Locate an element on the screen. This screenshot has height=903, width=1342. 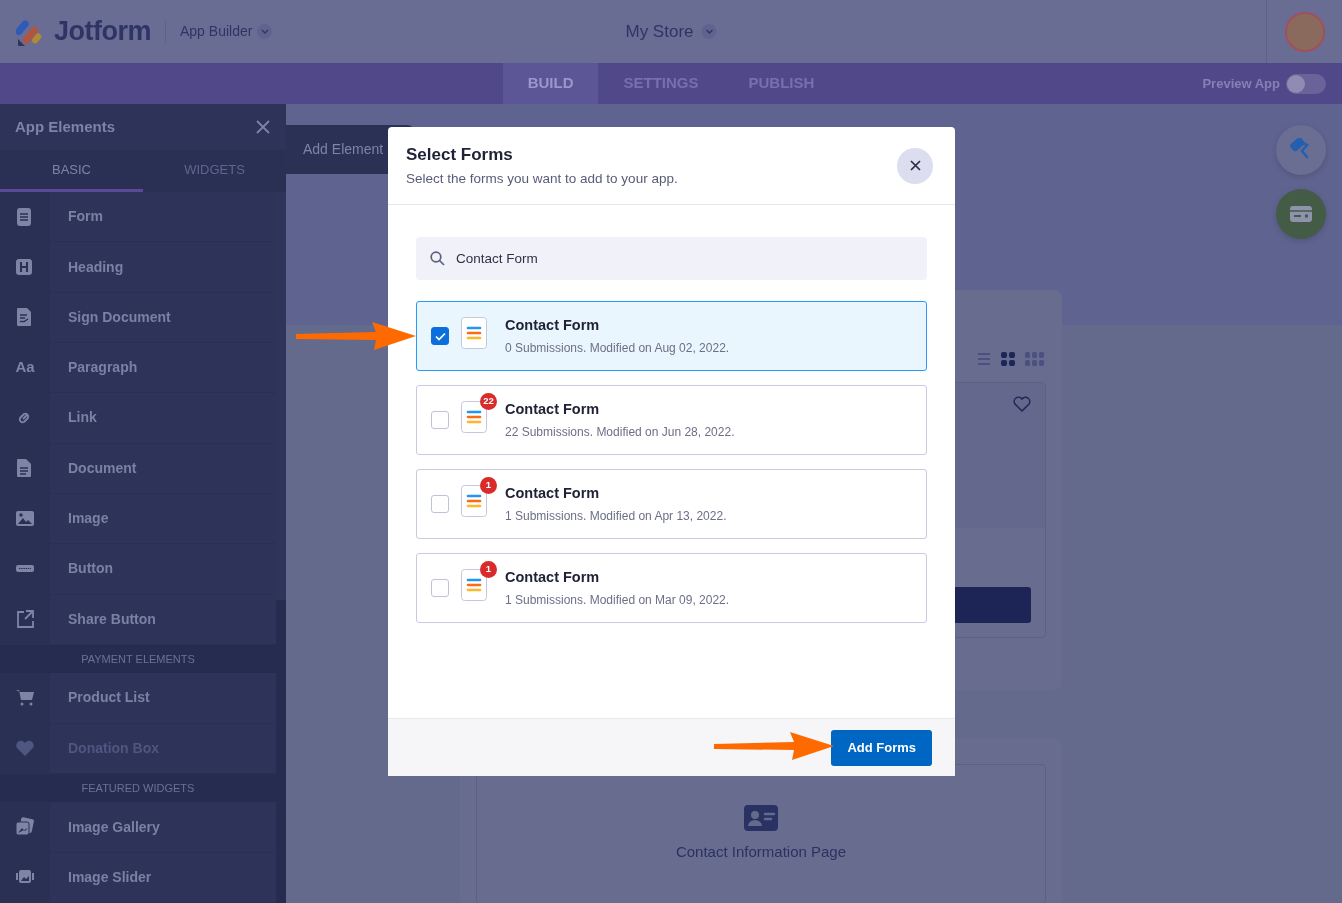
section-heading: FEATURED WIDGETS is located at coordinates (138, 788).